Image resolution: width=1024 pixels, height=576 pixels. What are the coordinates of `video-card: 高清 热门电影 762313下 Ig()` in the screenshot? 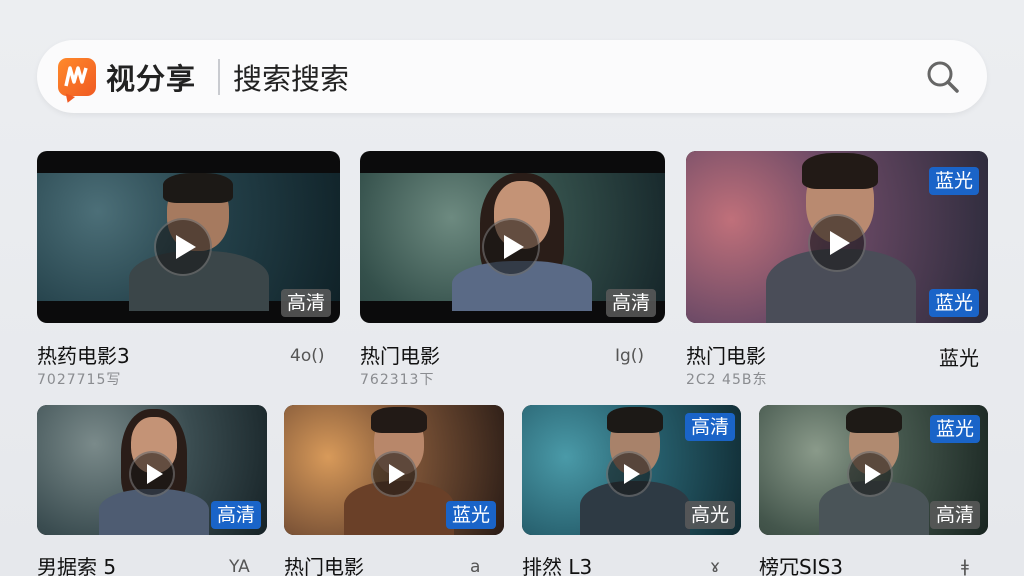 It's located at (512, 271).